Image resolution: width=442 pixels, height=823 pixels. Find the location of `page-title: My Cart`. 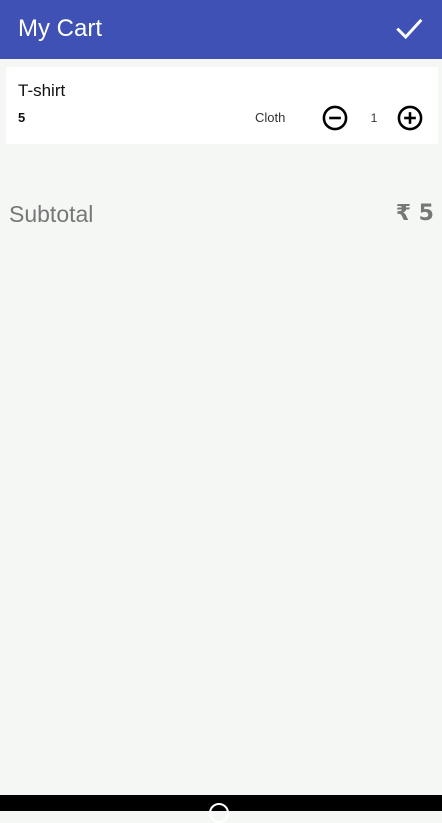

page-title: My Cart is located at coordinates (60, 28).